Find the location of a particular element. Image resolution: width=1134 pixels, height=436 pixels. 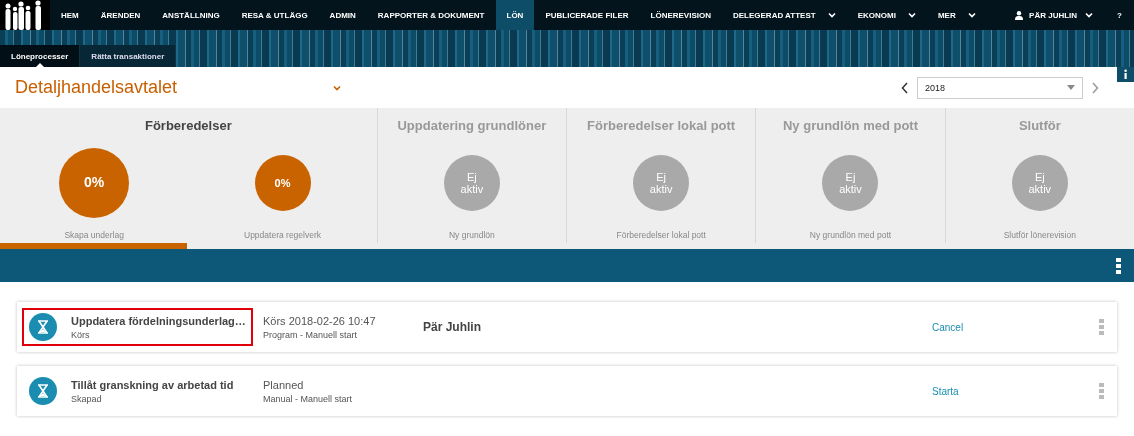

task-trigger: Manual - Manuell start is located at coordinates (308, 398).